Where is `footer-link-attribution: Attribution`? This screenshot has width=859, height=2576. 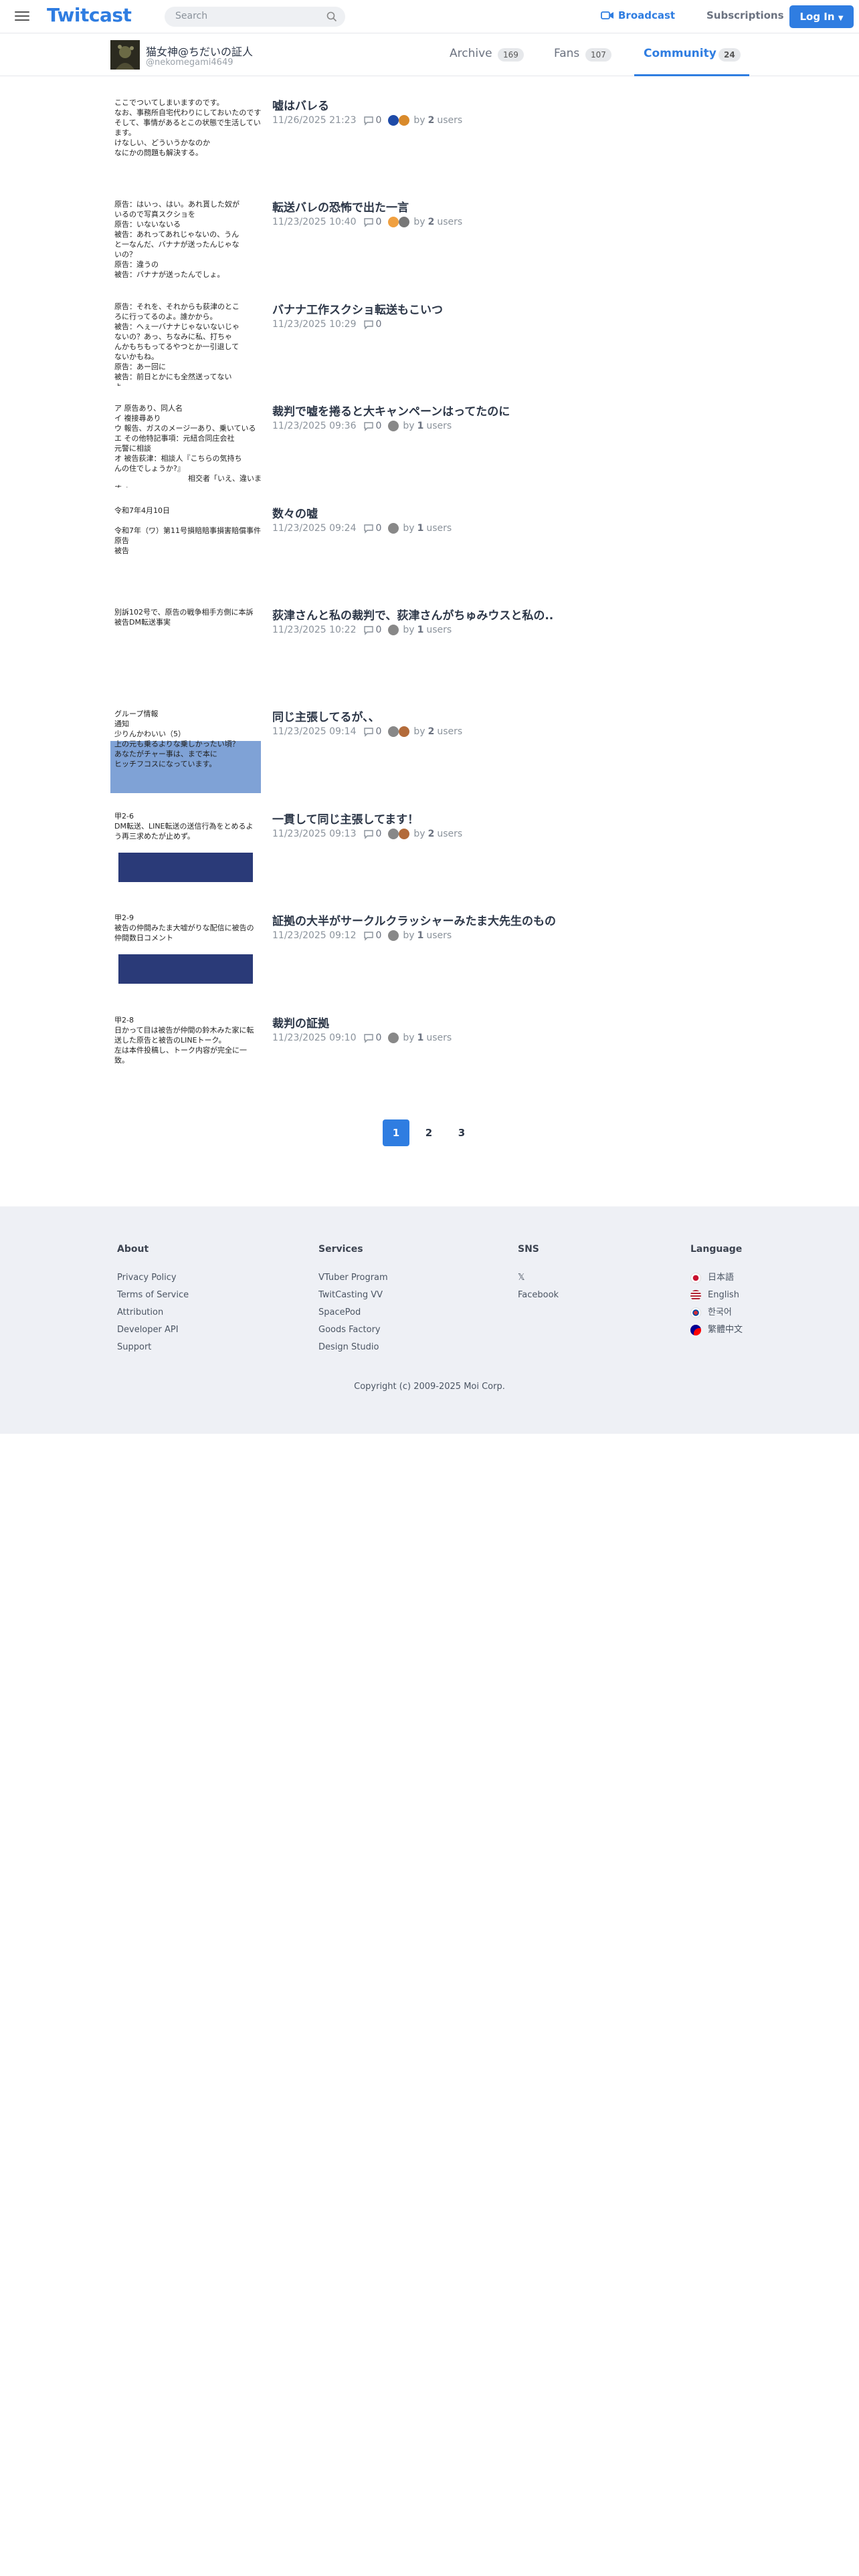
footer-link-attribution: Attribution is located at coordinates (153, 1312).